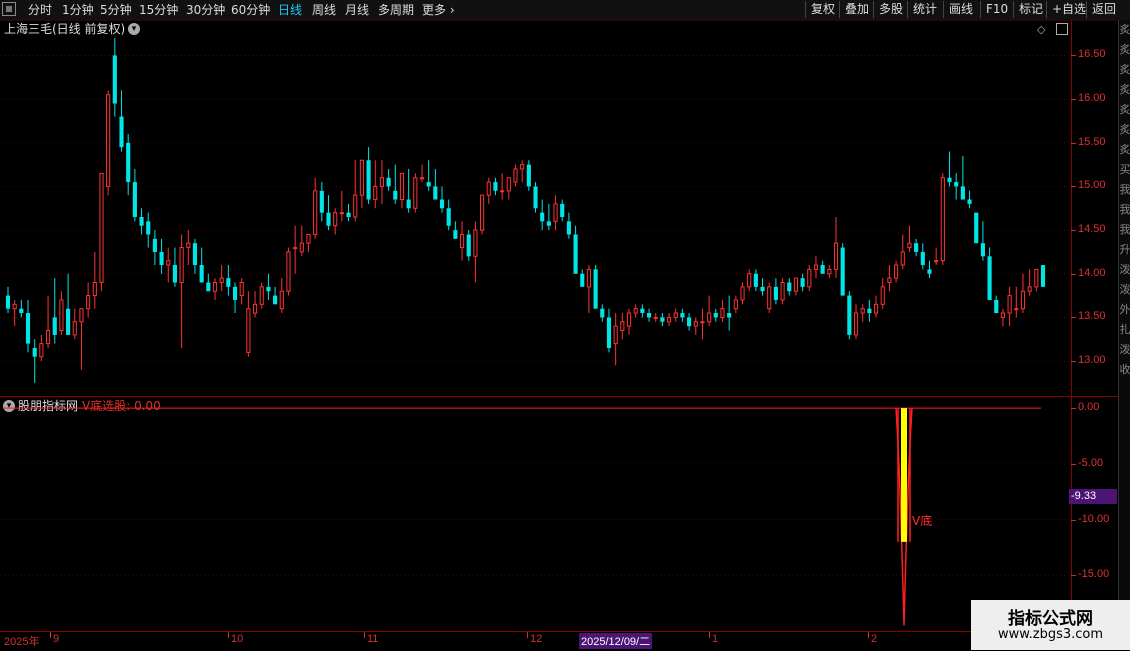 The image size is (1130, 651). Describe the element at coordinates (1094, 574) in the screenshot. I see `indicator-label: -15.00` at that location.